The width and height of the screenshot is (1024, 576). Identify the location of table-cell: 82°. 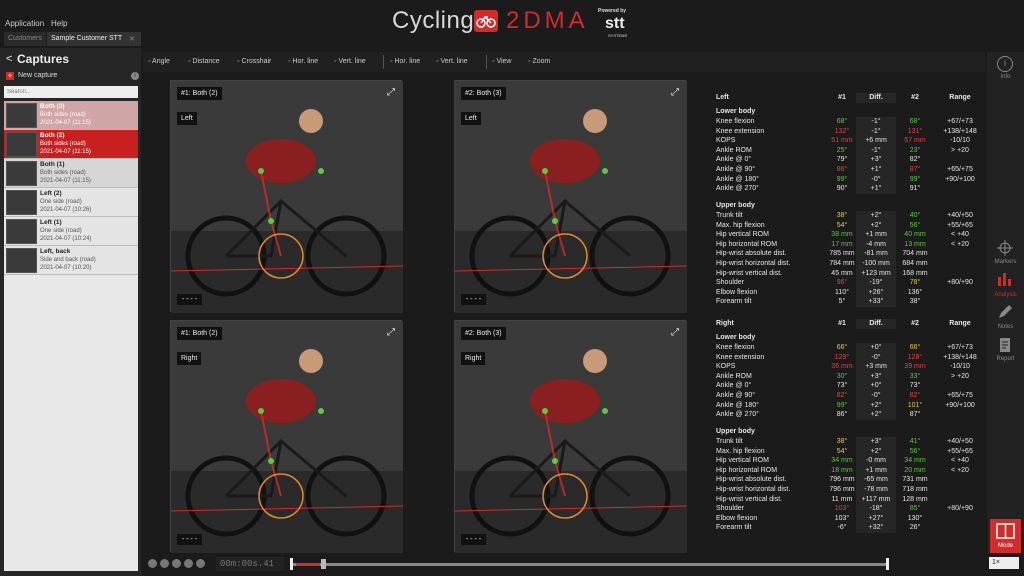
(915, 160).